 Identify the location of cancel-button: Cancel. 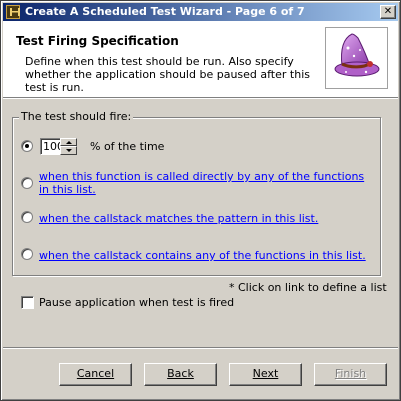
(95, 374).